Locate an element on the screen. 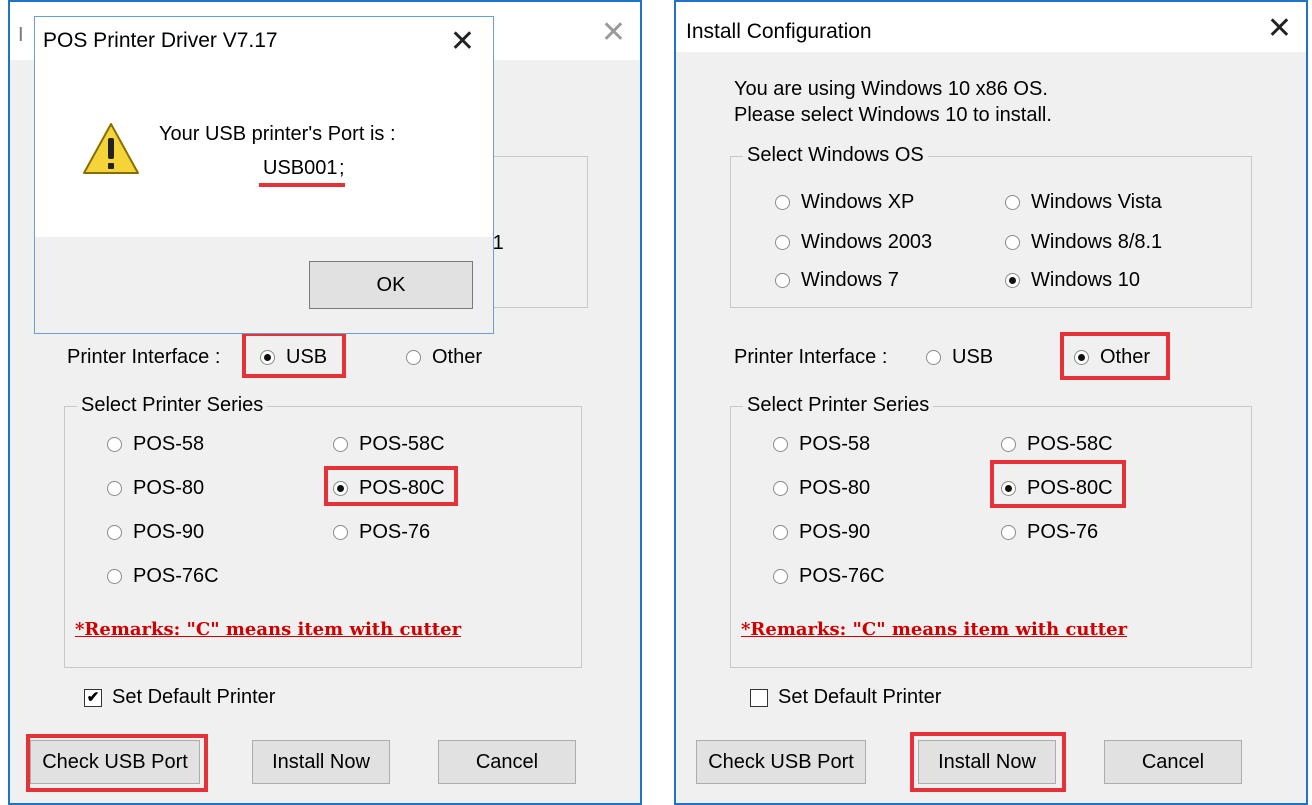 This screenshot has height=805, width=1312. right-printer-interface-label: Printer Interface : is located at coordinates (811, 357).